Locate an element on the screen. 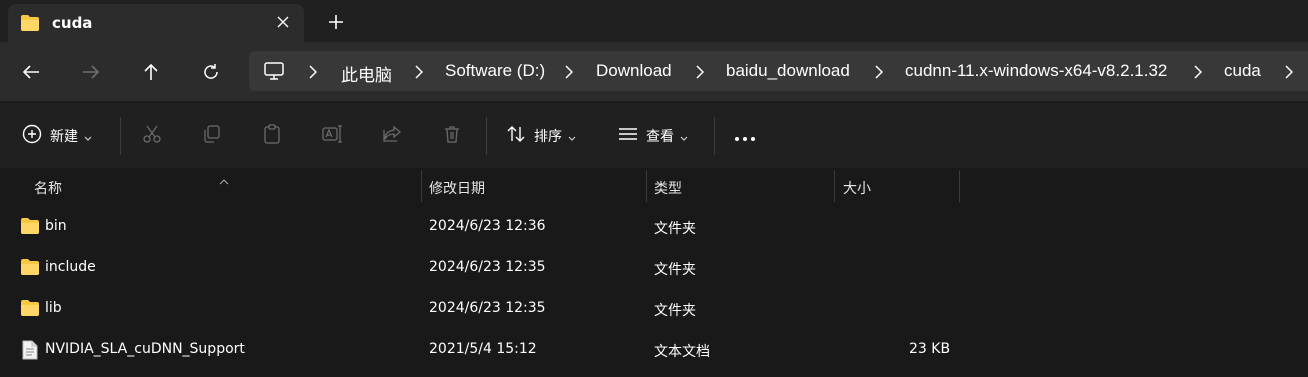 Image resolution: width=1308 pixels, height=377 pixels. more-button is located at coordinates (745, 136).